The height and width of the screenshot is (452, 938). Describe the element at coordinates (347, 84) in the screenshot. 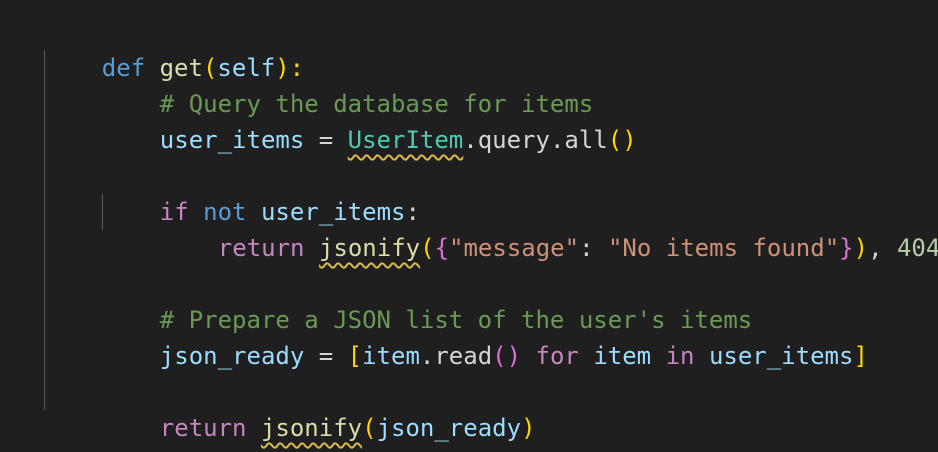

I see `code-line-2: # Query the database for items` at that location.